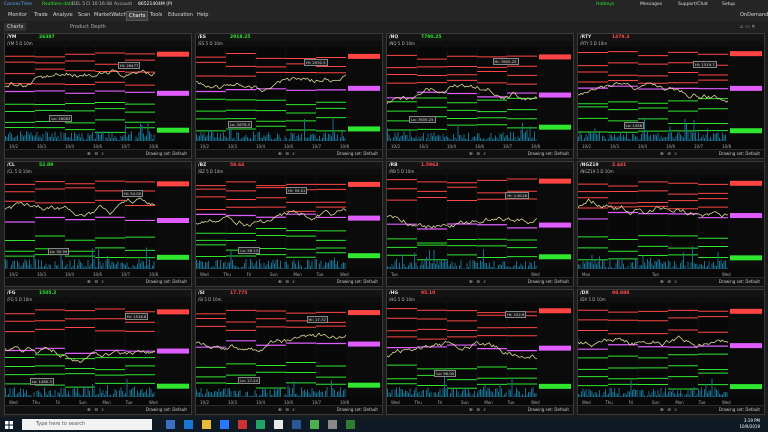 The height and width of the screenshot is (432, 768). I want to click on aggregation-label: /SI 5 D 10m, so click(210, 299).